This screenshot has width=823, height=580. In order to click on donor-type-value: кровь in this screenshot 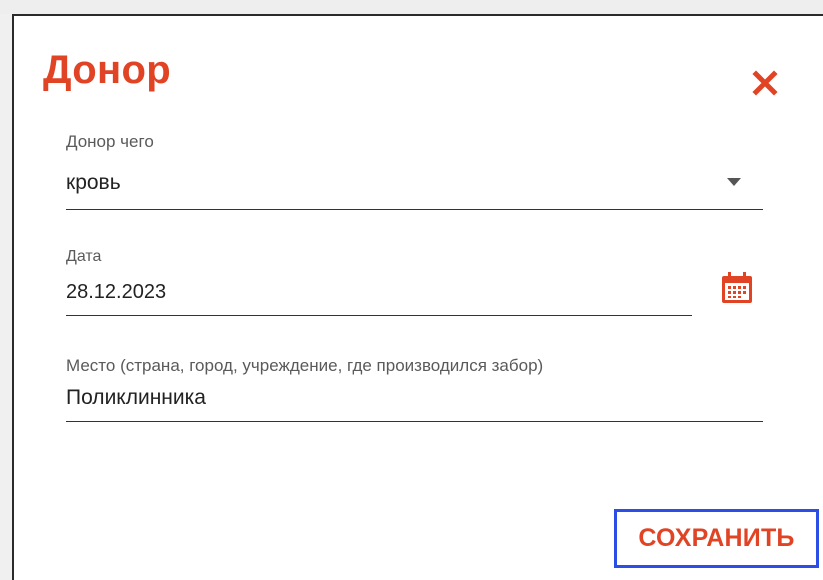, I will do `click(93, 183)`.